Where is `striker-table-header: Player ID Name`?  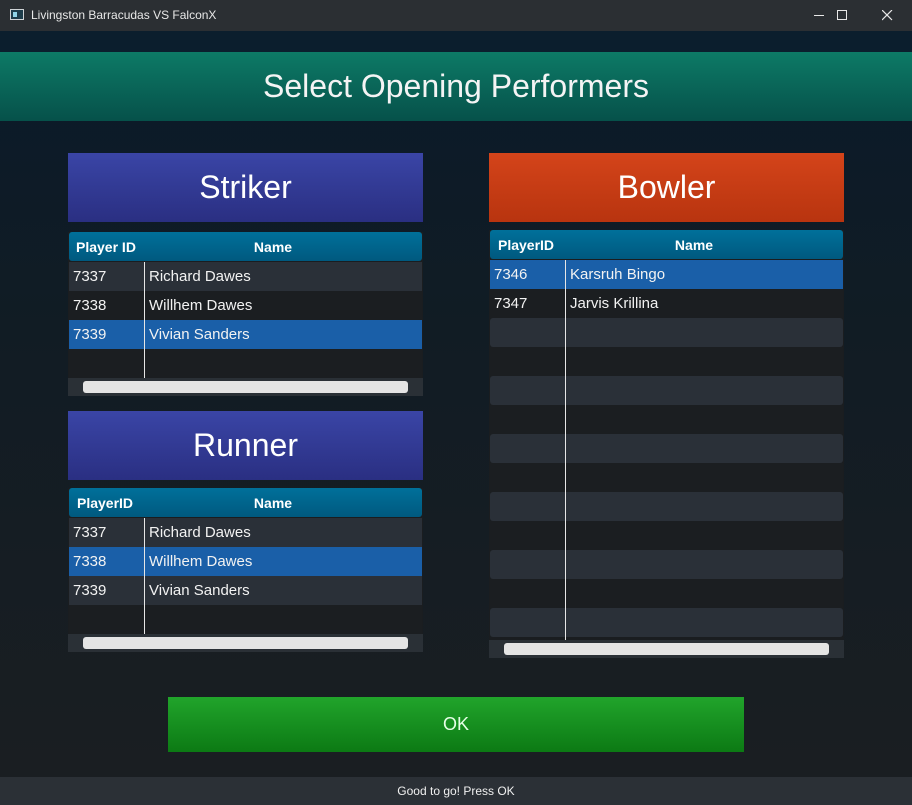 striker-table-header: Player ID Name is located at coordinates (245, 246).